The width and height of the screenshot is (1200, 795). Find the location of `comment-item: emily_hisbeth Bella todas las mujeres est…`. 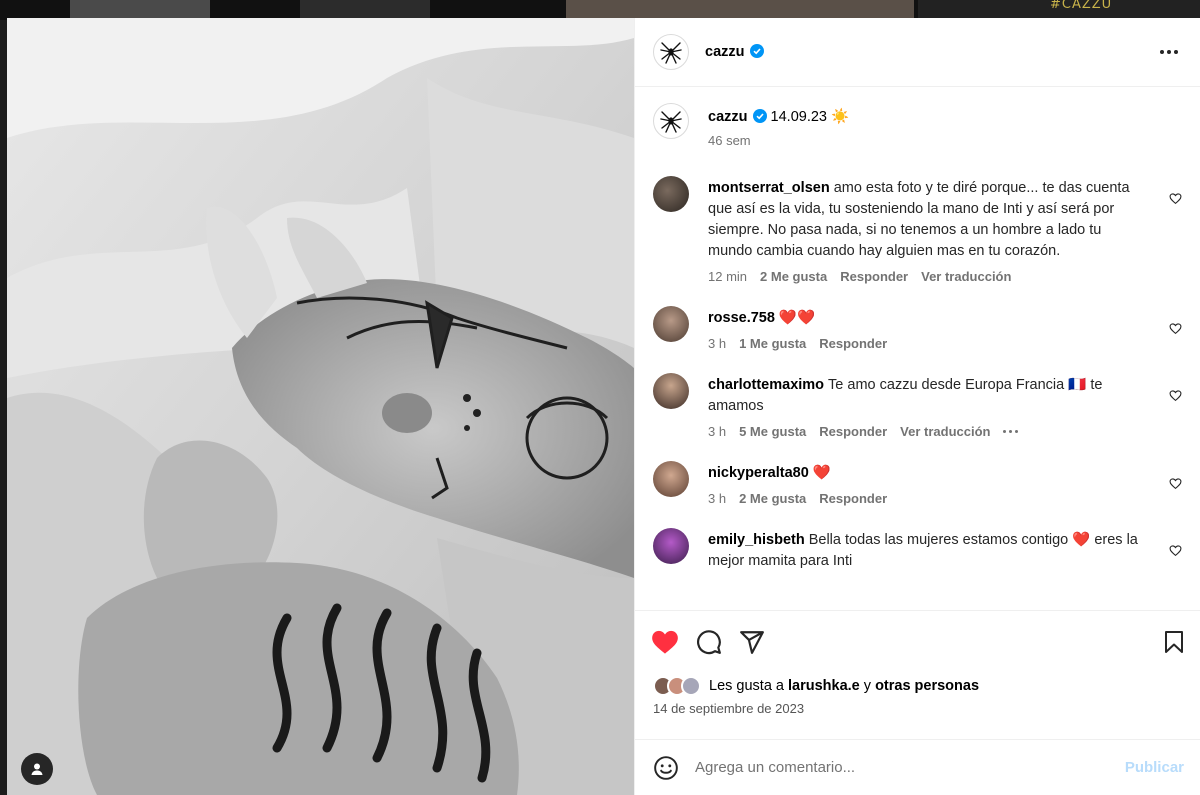

comment-item: emily_hisbeth Bella todas las mujeres est… is located at coordinates (918, 550).